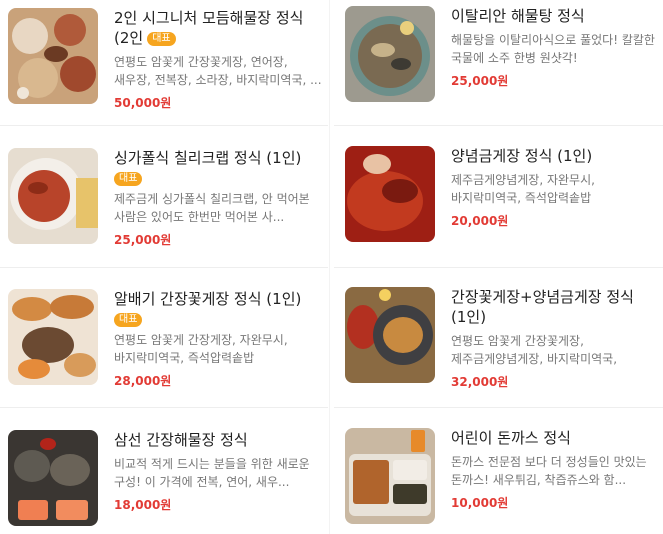  I want to click on menu-item-price: 32,000원, so click(480, 382).